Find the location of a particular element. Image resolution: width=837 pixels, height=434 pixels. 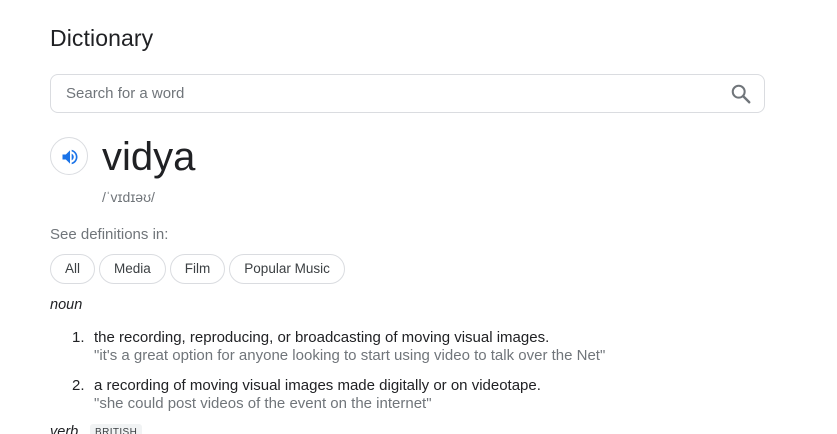

see-definitions-label: See definitions in: is located at coordinates (109, 234).